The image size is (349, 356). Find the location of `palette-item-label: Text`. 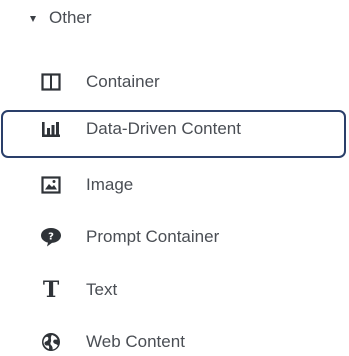

palette-item-label: Text is located at coordinates (102, 289).